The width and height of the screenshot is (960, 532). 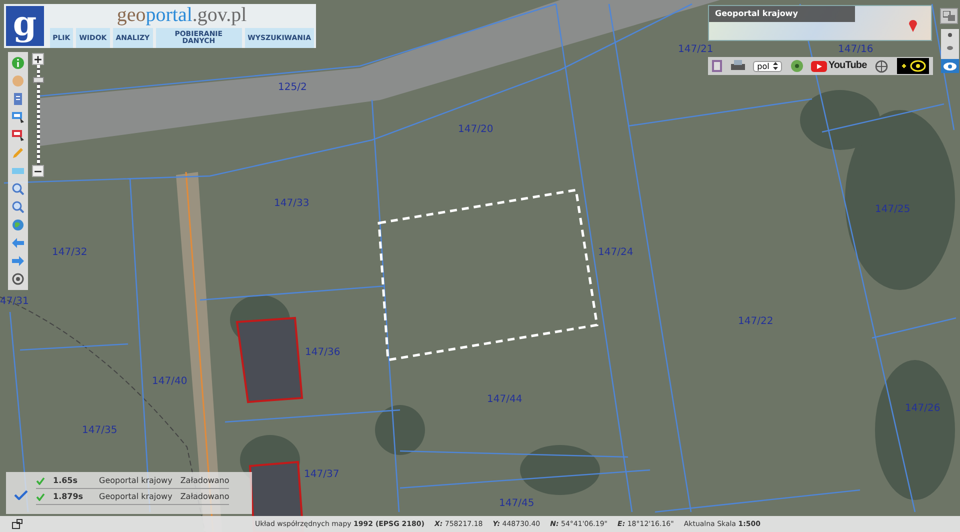 What do you see at coordinates (516, 504) in the screenshot?
I see `parcel-number: 147/45` at bounding box center [516, 504].